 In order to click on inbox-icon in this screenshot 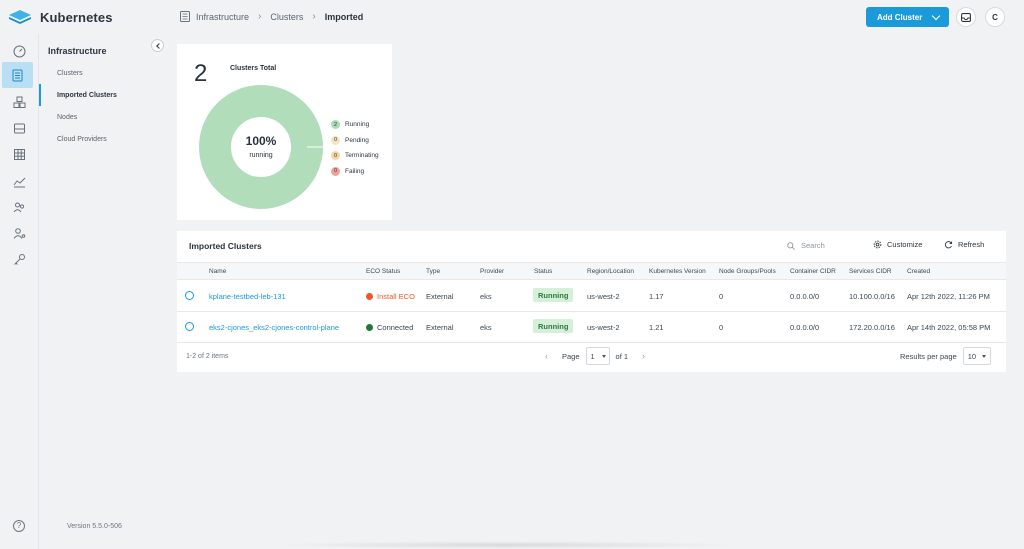, I will do `click(966, 17)`.